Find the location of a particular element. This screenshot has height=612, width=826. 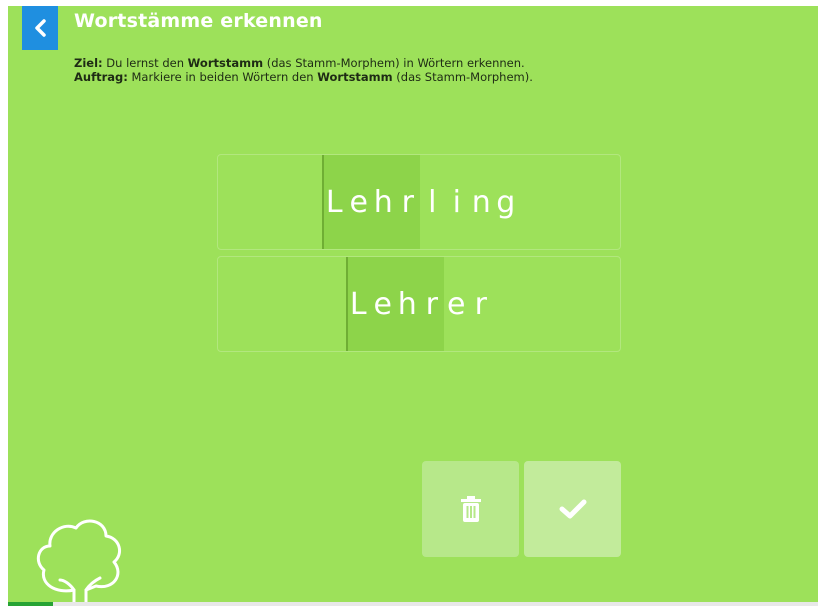

task-keyword: Wortstamm is located at coordinates (355, 77).